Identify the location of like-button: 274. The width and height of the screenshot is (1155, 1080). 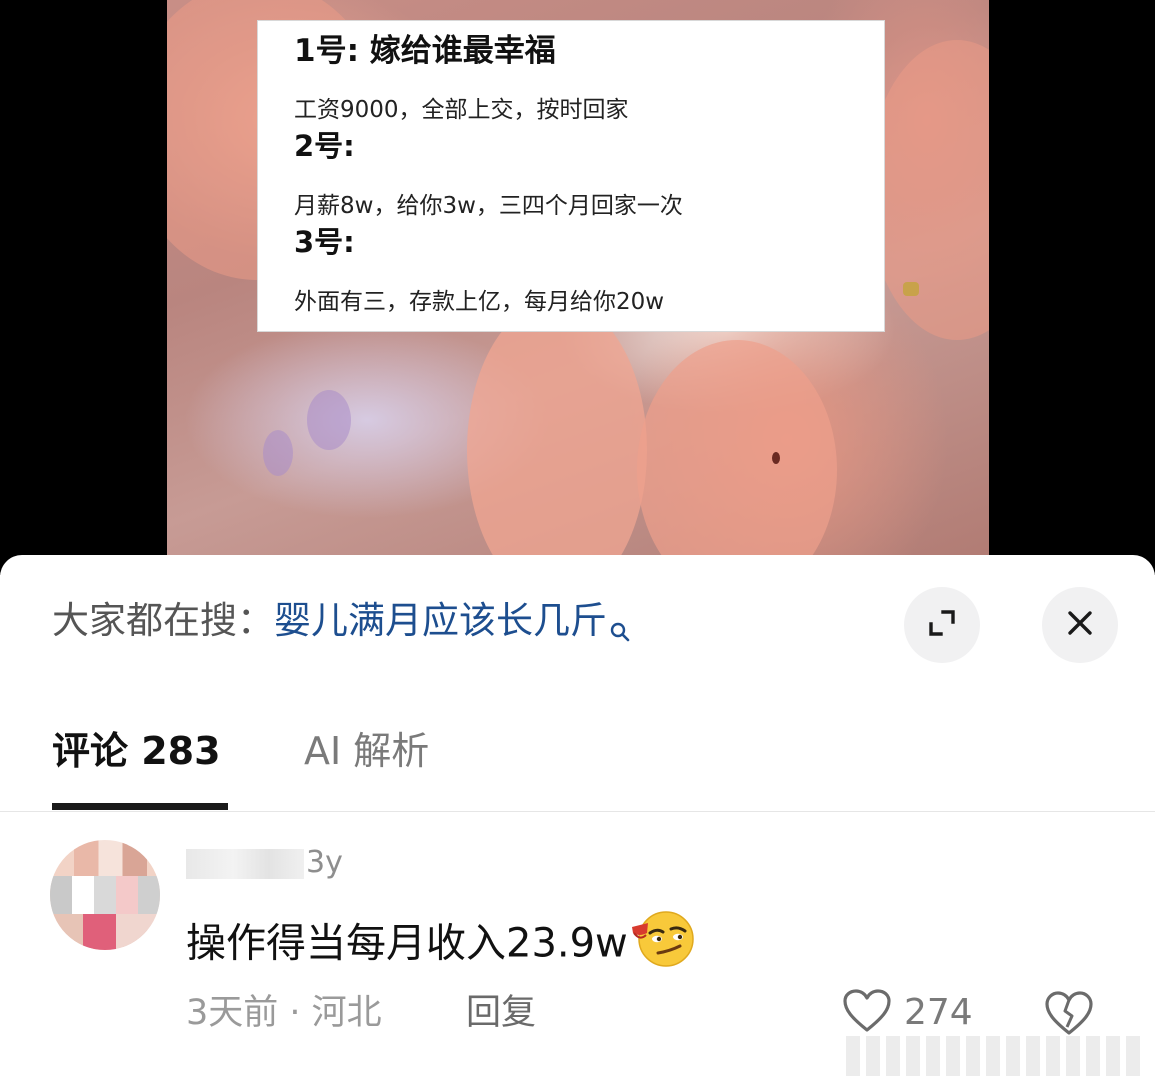
(907, 1013).